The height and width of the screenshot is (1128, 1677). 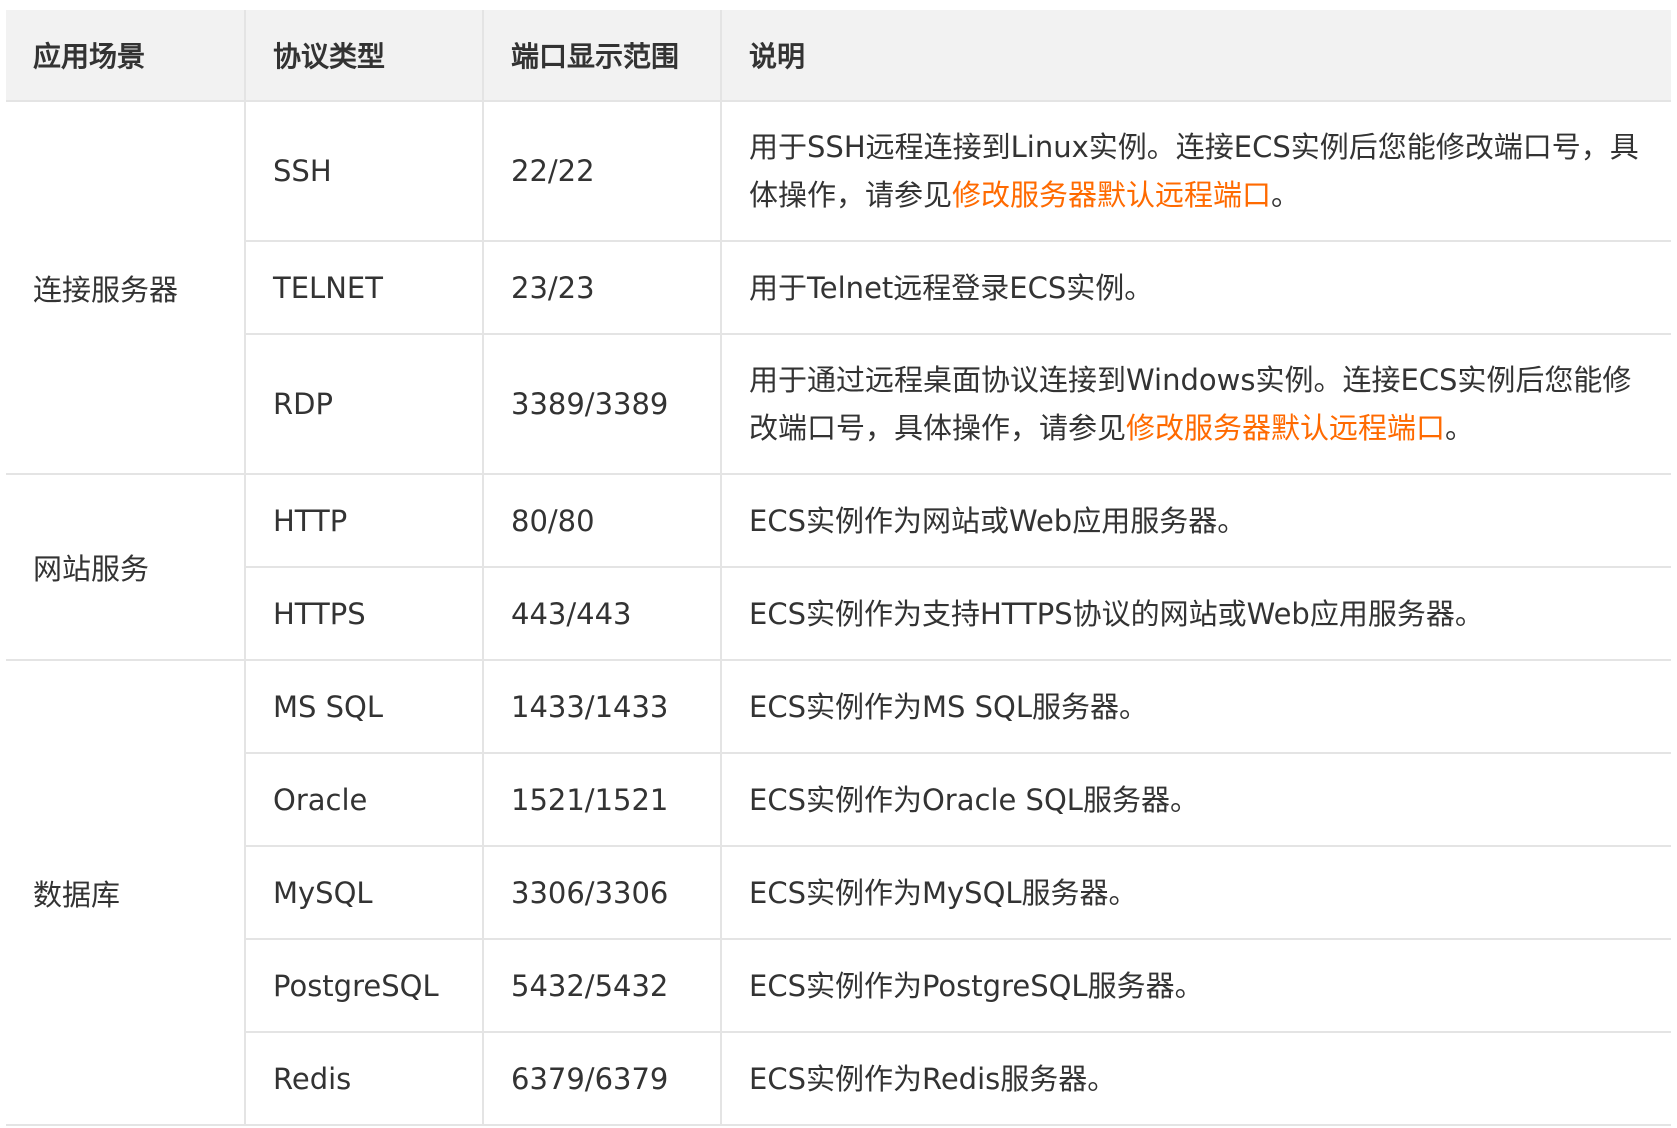 I want to click on description-text: ECS实例作为网站或Web应用服务器。, so click(x=998, y=520).